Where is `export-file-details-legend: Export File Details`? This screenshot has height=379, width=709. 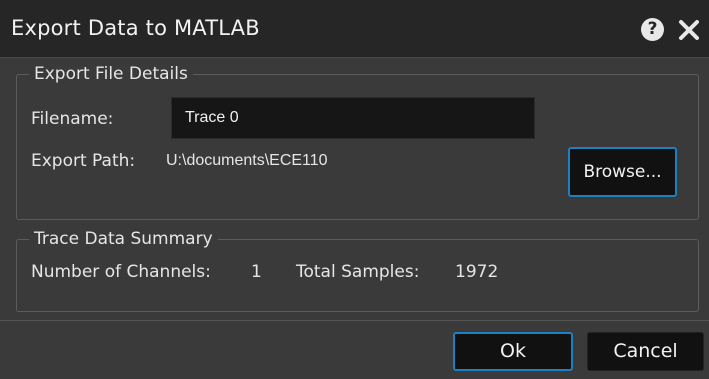
export-file-details-legend: Export File Details is located at coordinates (111, 74).